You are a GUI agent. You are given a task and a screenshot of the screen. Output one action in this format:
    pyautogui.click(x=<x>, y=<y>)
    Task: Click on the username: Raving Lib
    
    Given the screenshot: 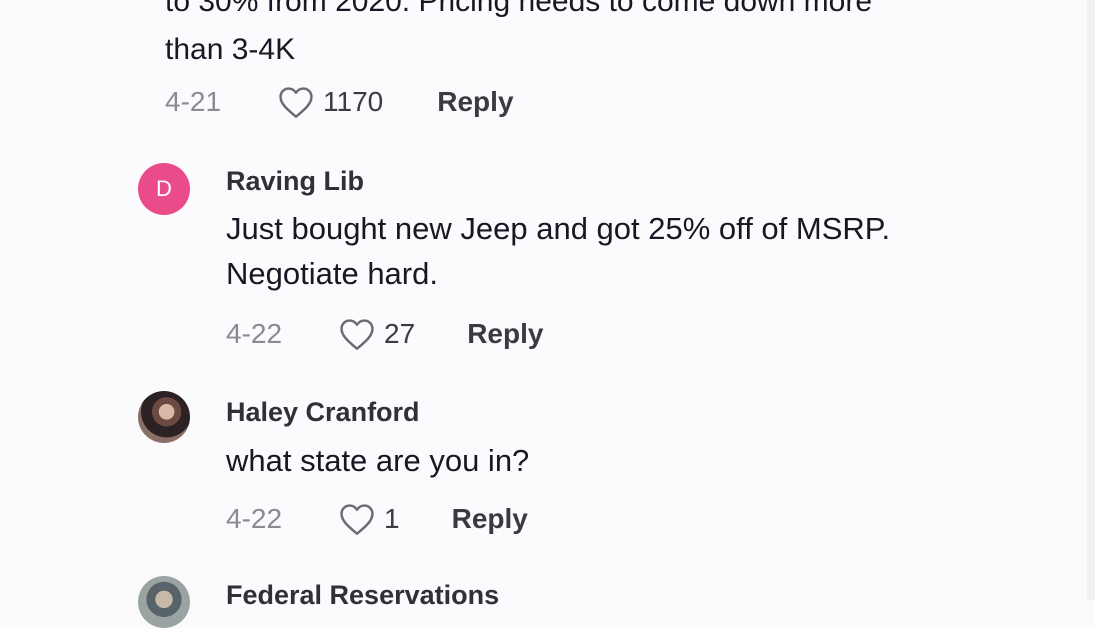 What is the action you would take?
    pyautogui.click(x=295, y=181)
    